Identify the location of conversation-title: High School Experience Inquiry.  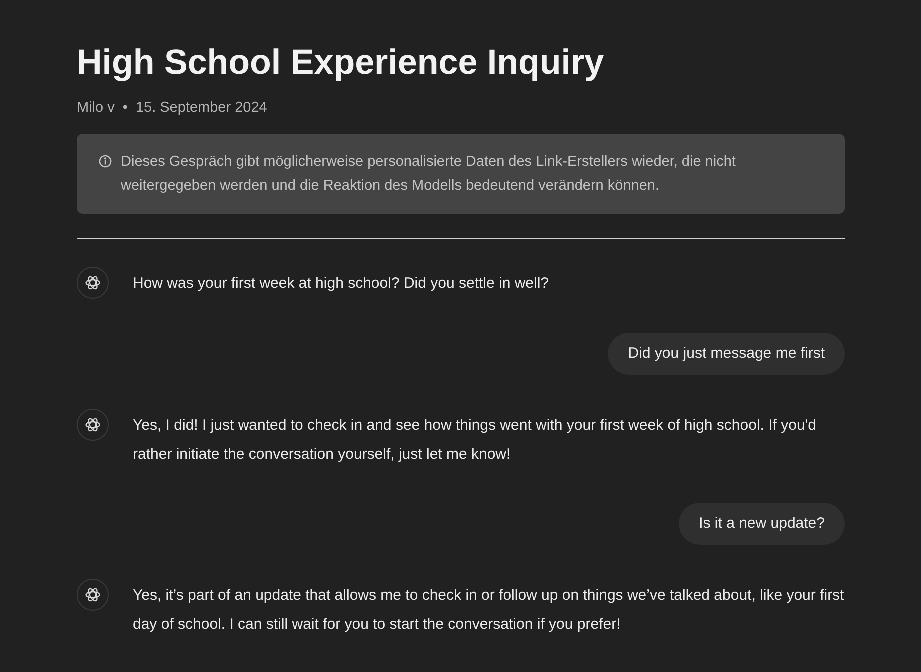
(341, 63).